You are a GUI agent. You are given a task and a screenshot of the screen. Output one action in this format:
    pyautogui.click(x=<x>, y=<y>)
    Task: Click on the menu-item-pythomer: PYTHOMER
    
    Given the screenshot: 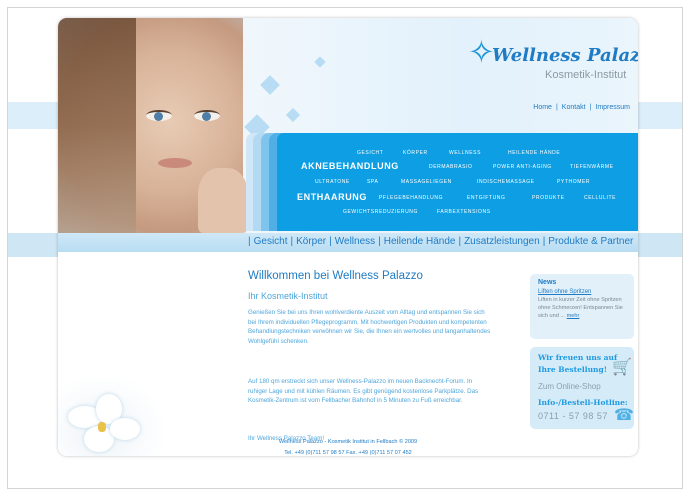 What is the action you would take?
    pyautogui.click(x=573, y=182)
    